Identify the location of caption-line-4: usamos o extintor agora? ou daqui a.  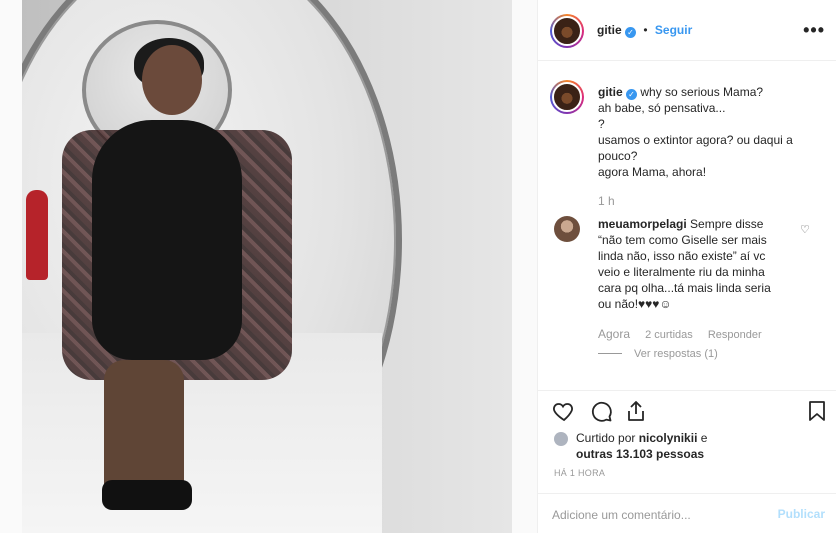
(695, 140).